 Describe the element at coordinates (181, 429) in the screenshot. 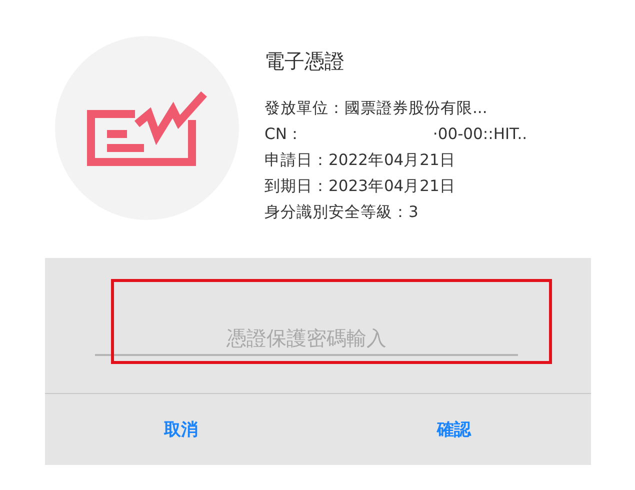

I see `cancel-button: 取消` at that location.